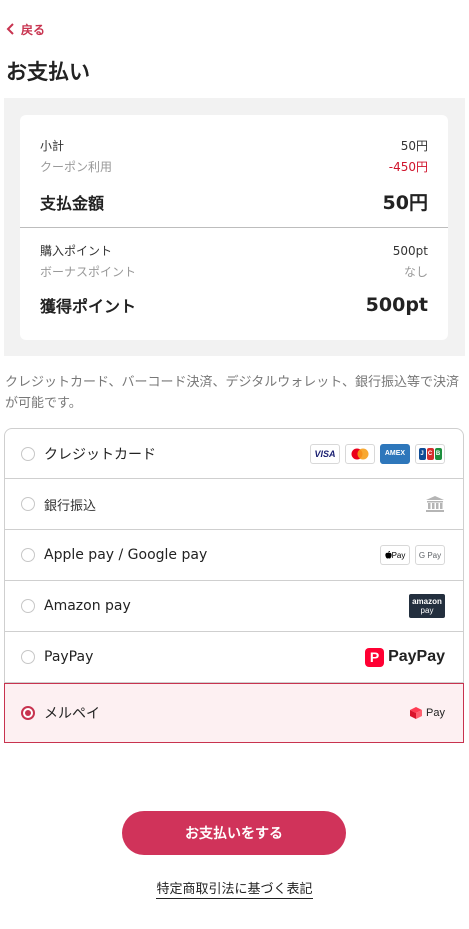 The width and height of the screenshot is (469, 929). I want to click on back-link: 戻る, so click(25, 29).